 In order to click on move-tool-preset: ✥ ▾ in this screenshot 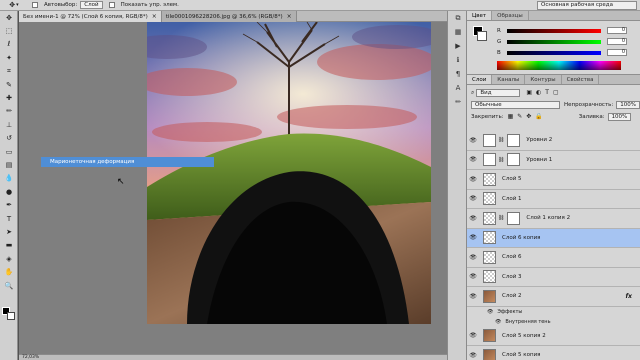, I will do `click(14, 5)`.